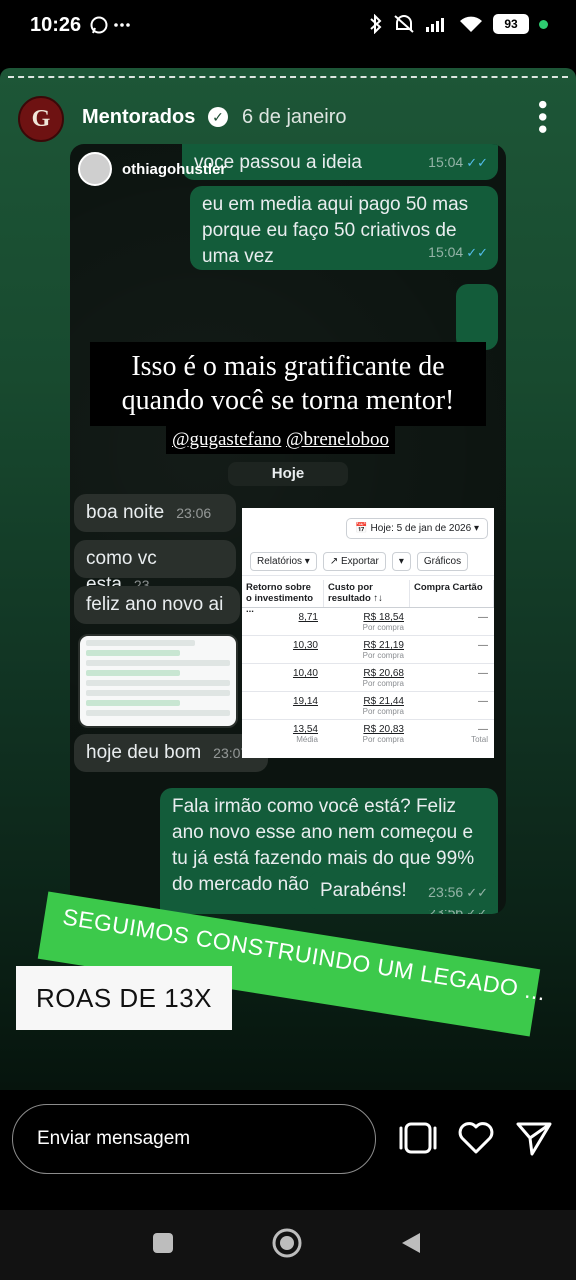  I want to click on mute-icon, so click(404, 24).